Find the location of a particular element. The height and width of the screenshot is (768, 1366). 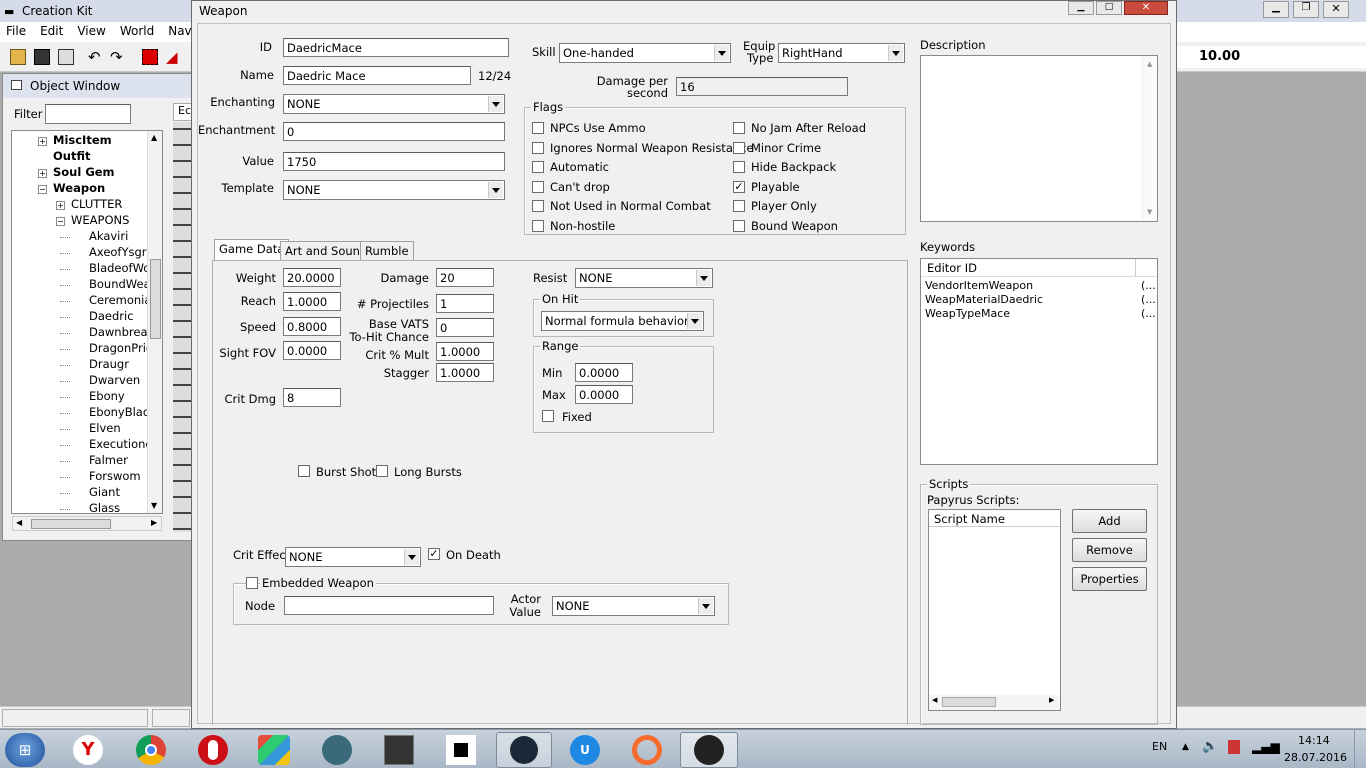

weapon-dialog-maximize-icon: □ is located at coordinates (1109, 8).